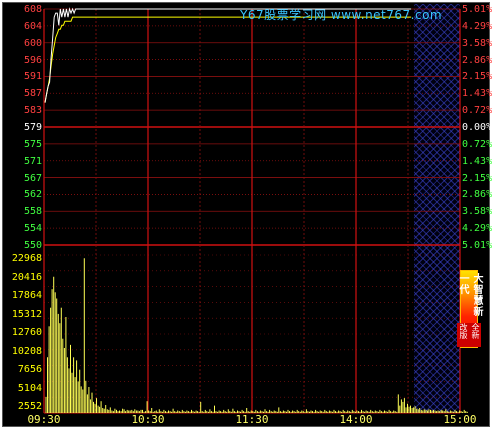 The image size is (500, 430). I want to click on promo-banner: 大智慧新一代 全新改版, so click(469, 309).